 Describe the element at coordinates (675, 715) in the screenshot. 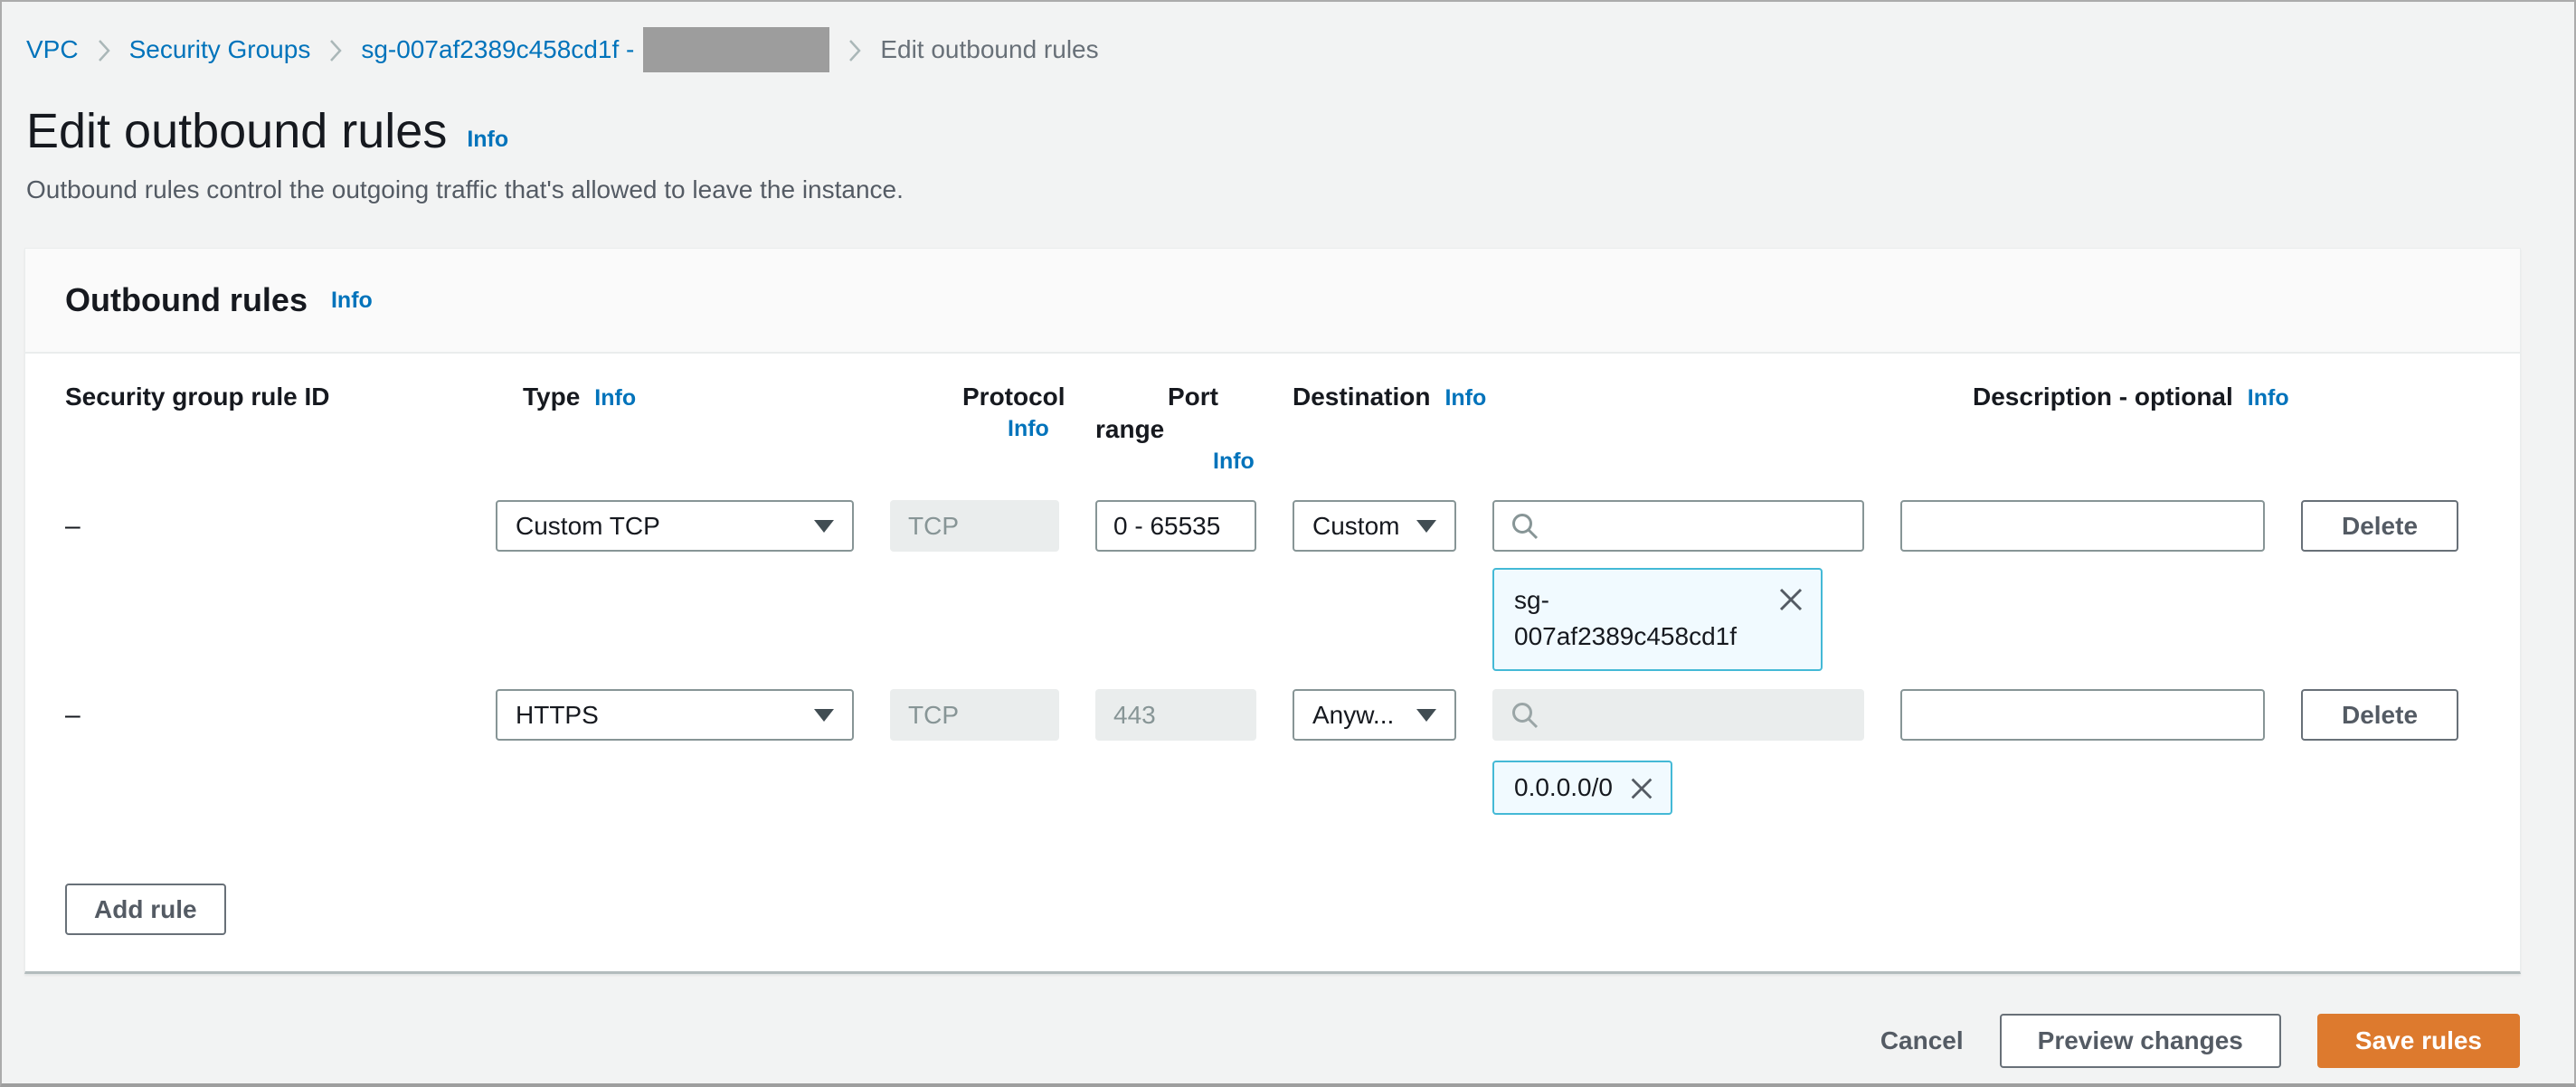

I see `type-select: HTTPS` at that location.